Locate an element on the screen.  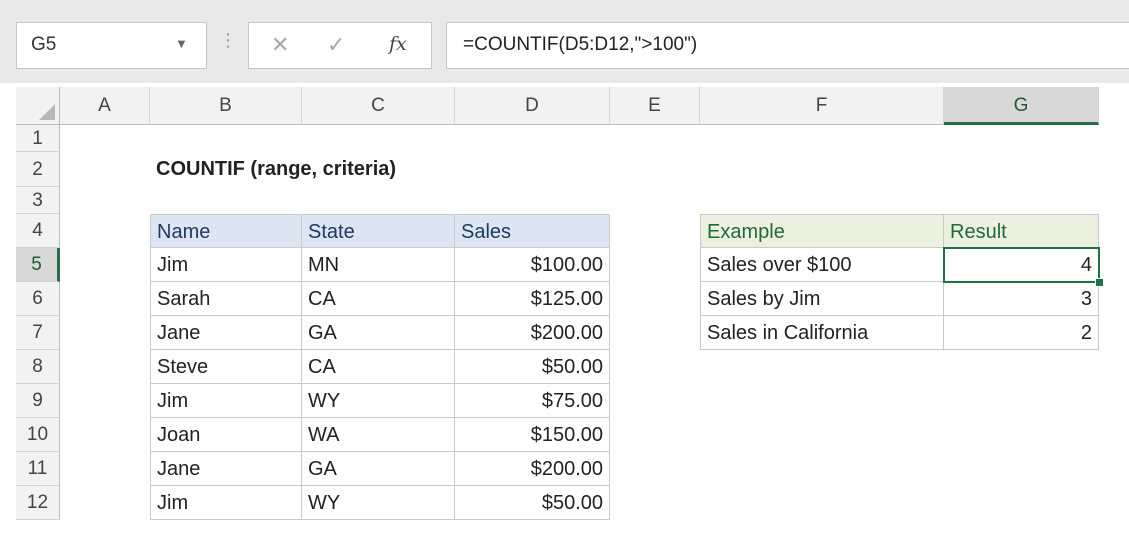
table-header-state: State is located at coordinates (378, 231).